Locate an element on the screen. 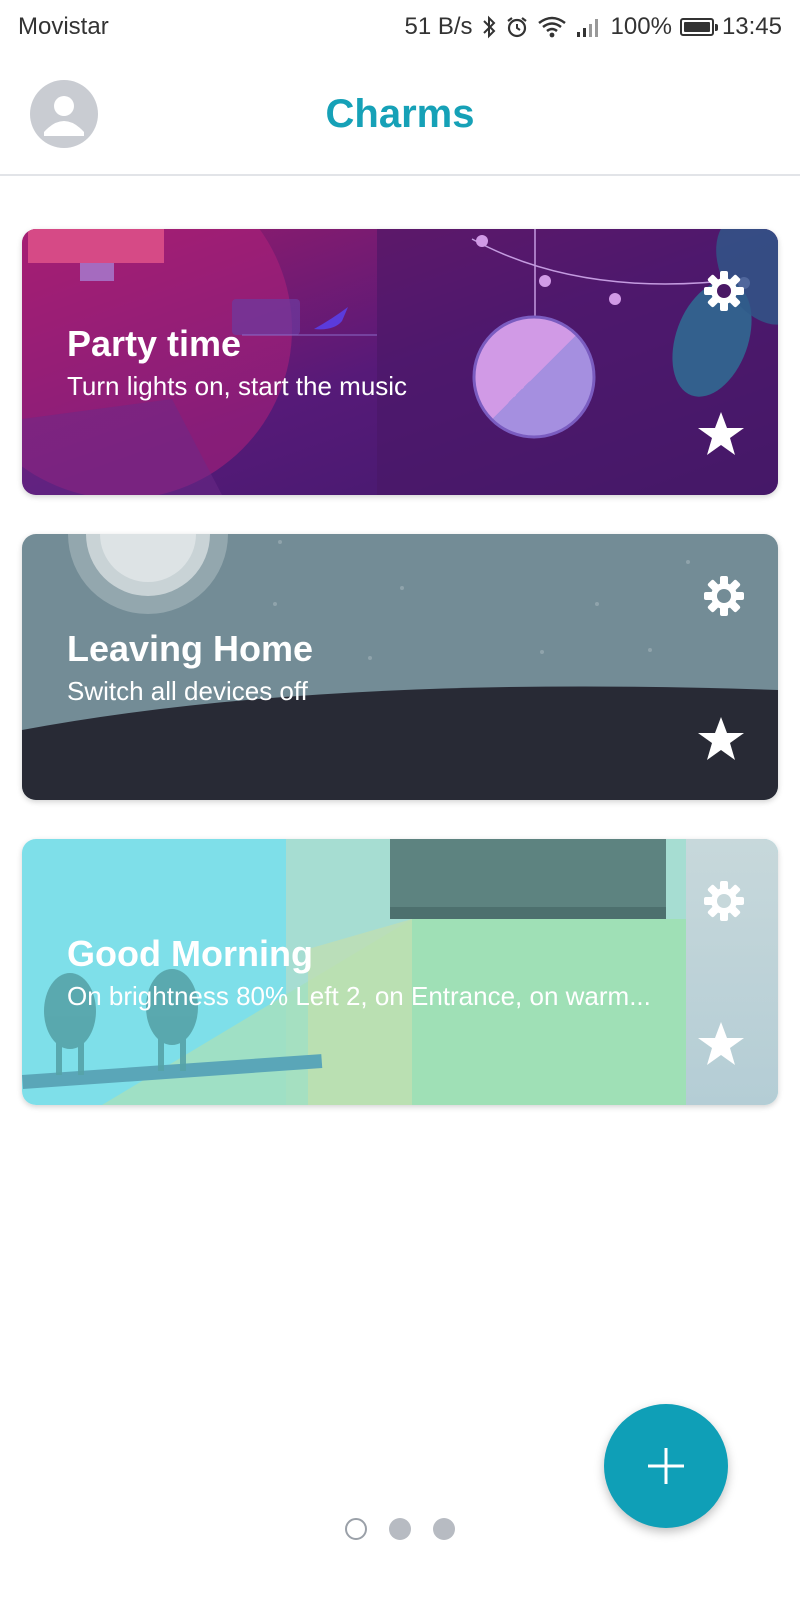  wifi-icon is located at coordinates (552, 27).